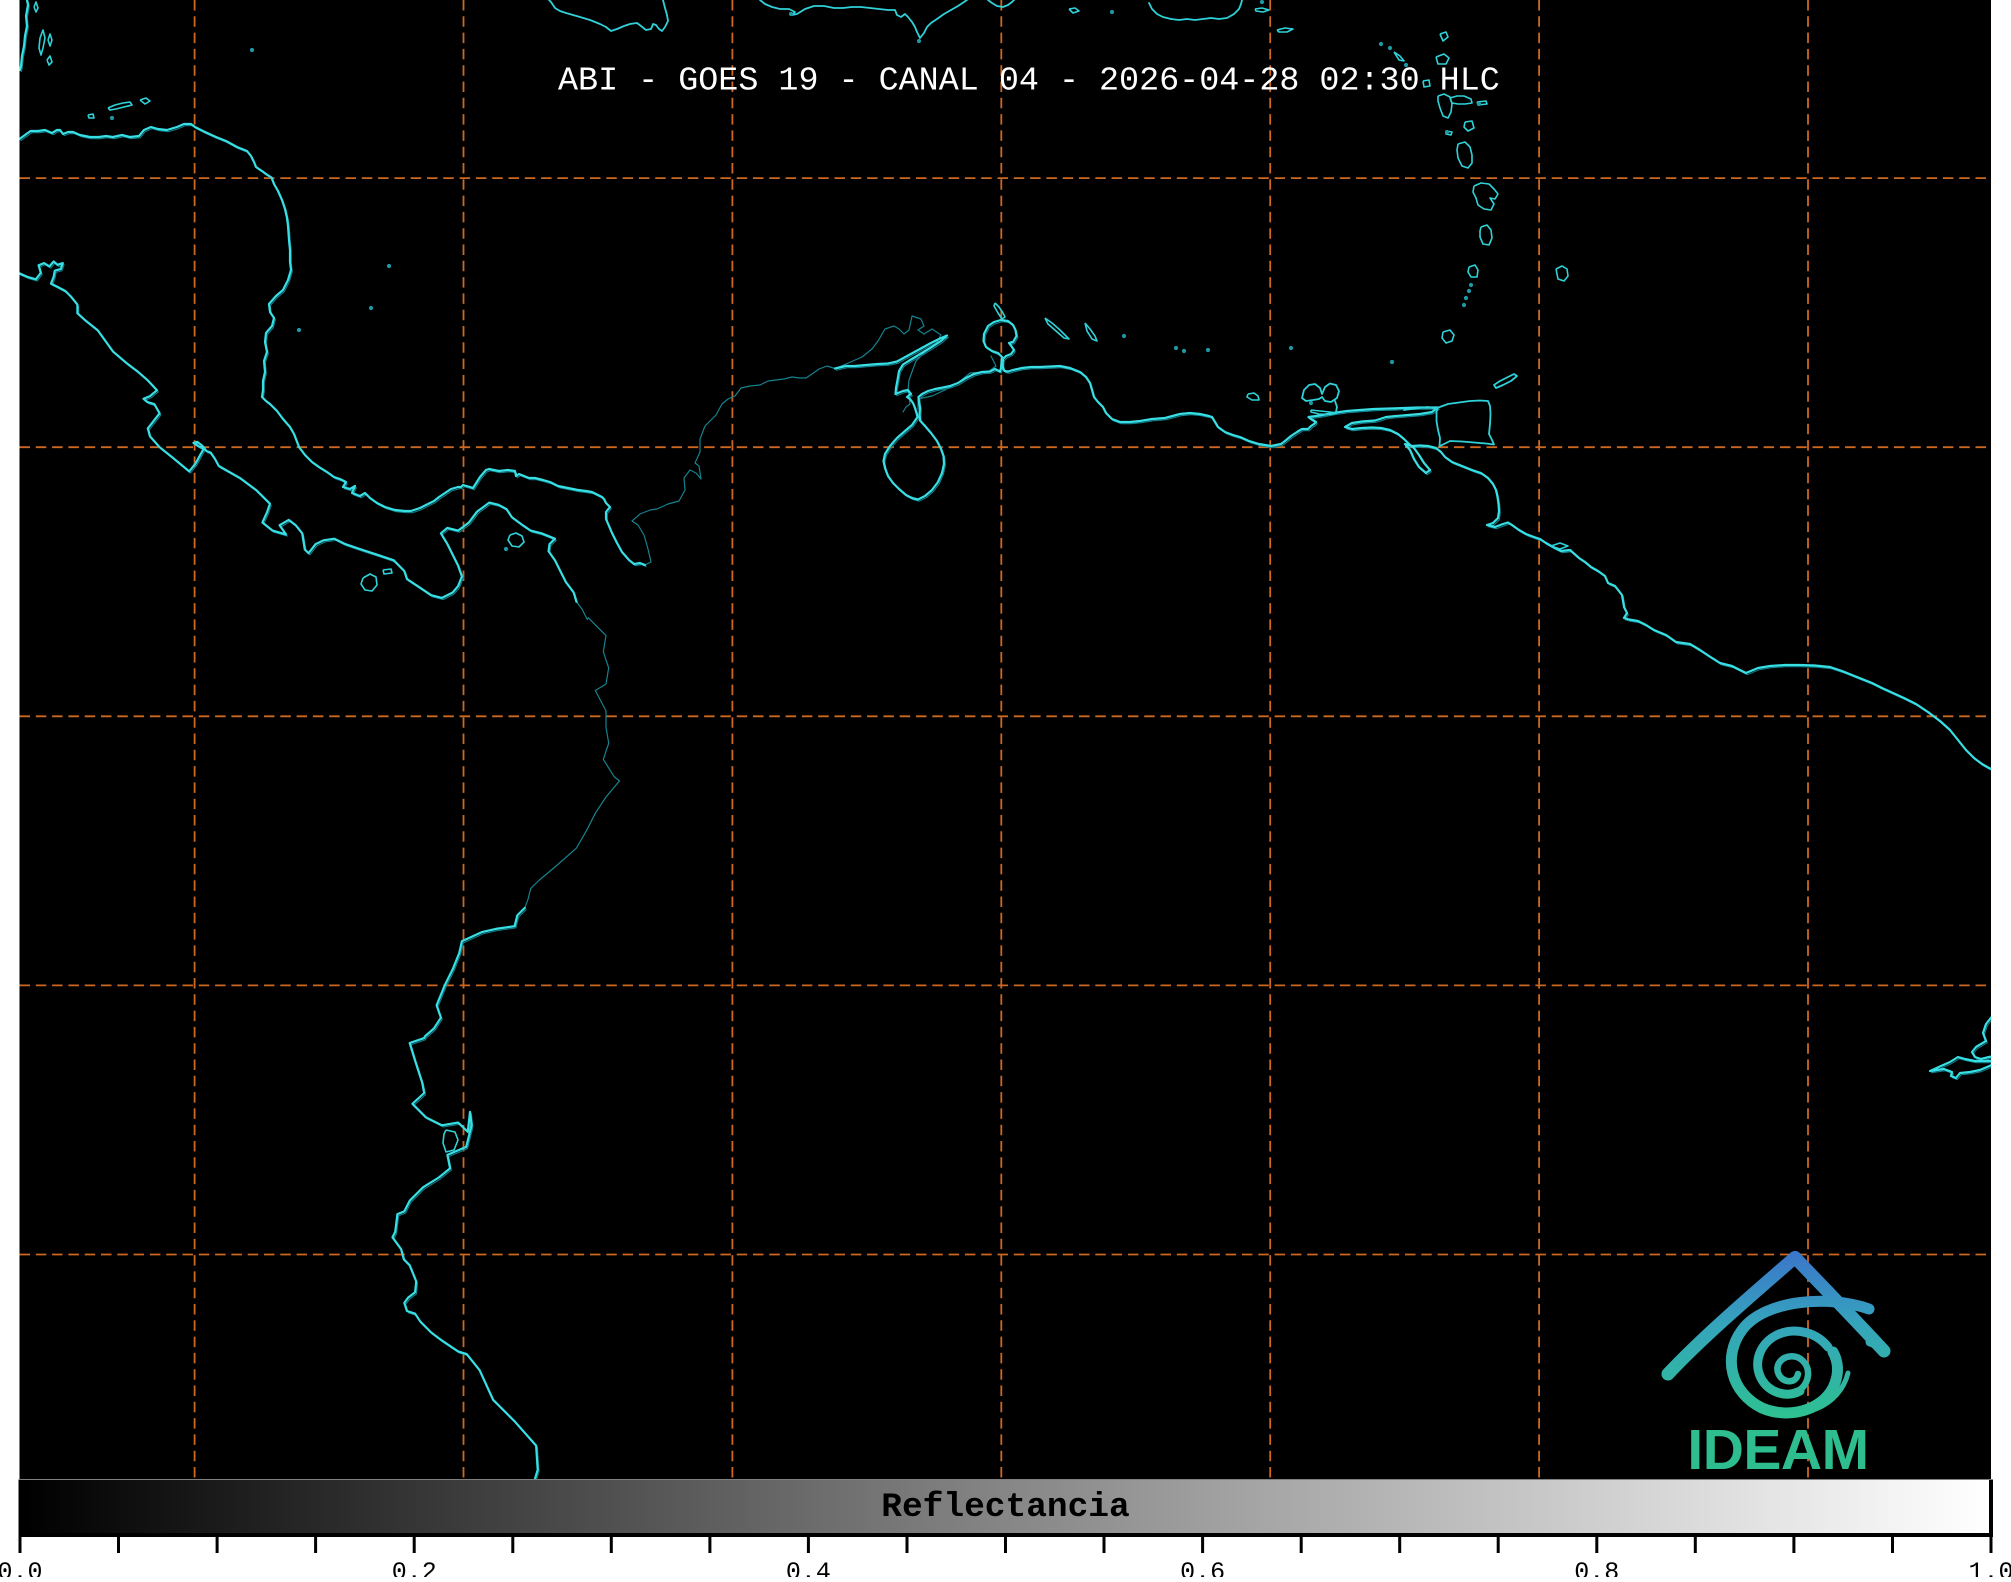  Describe the element at coordinates (1202, 1567) in the screenshot. I see `svg-text: 0.6` at that location.